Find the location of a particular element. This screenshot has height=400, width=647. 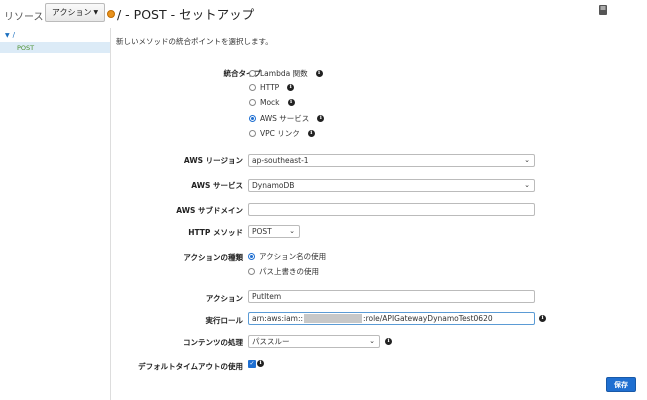

status-dot-icon is located at coordinates (111, 14).